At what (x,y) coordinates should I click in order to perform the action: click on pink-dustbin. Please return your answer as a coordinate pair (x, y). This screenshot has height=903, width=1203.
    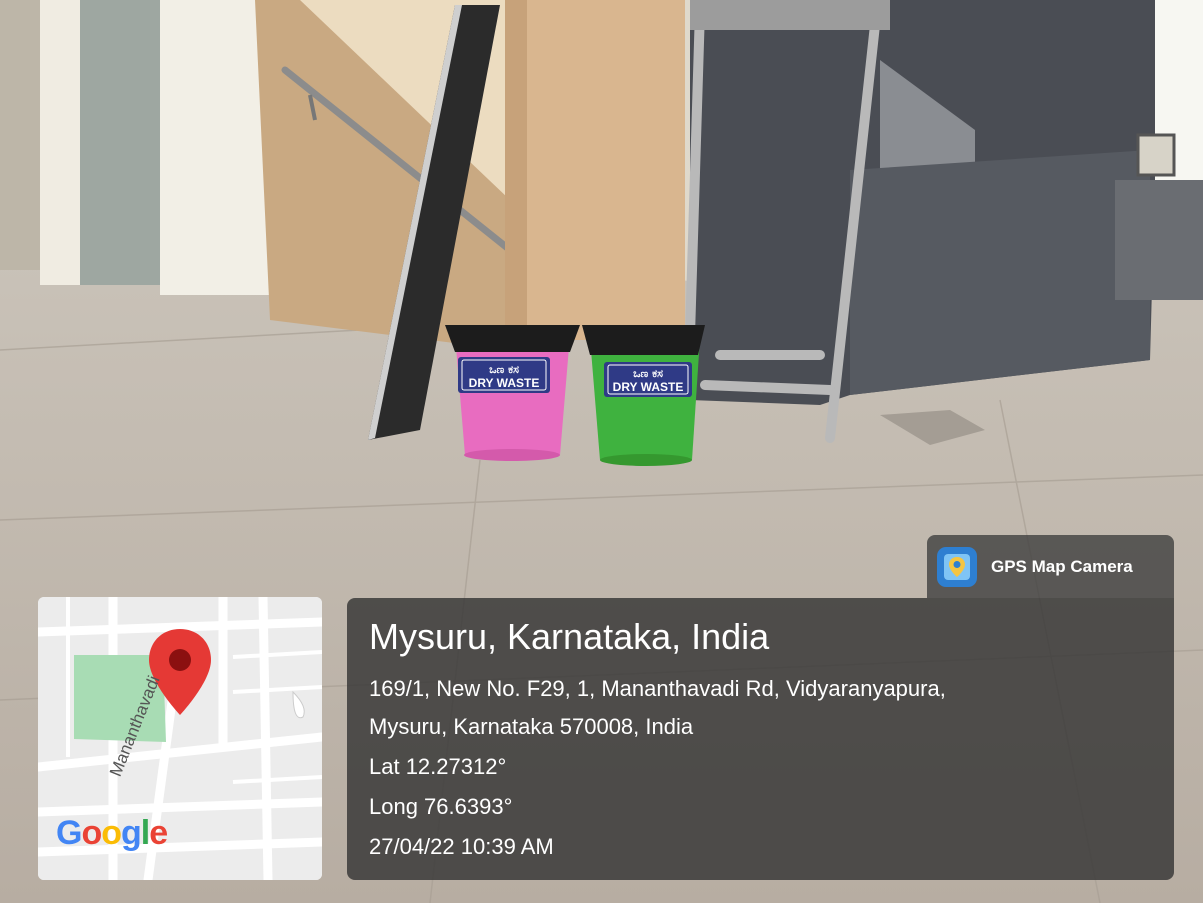
    Looking at the image, I should click on (512, 393).